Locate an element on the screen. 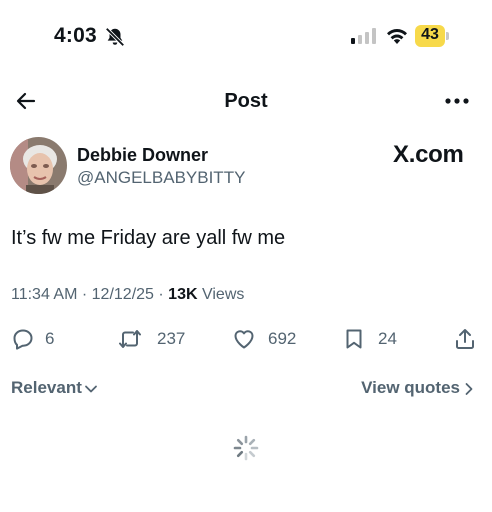 This screenshot has height=512, width=492. post-meta: 11:34 AM · 12/12/25 · 13K Views is located at coordinates (127, 295).